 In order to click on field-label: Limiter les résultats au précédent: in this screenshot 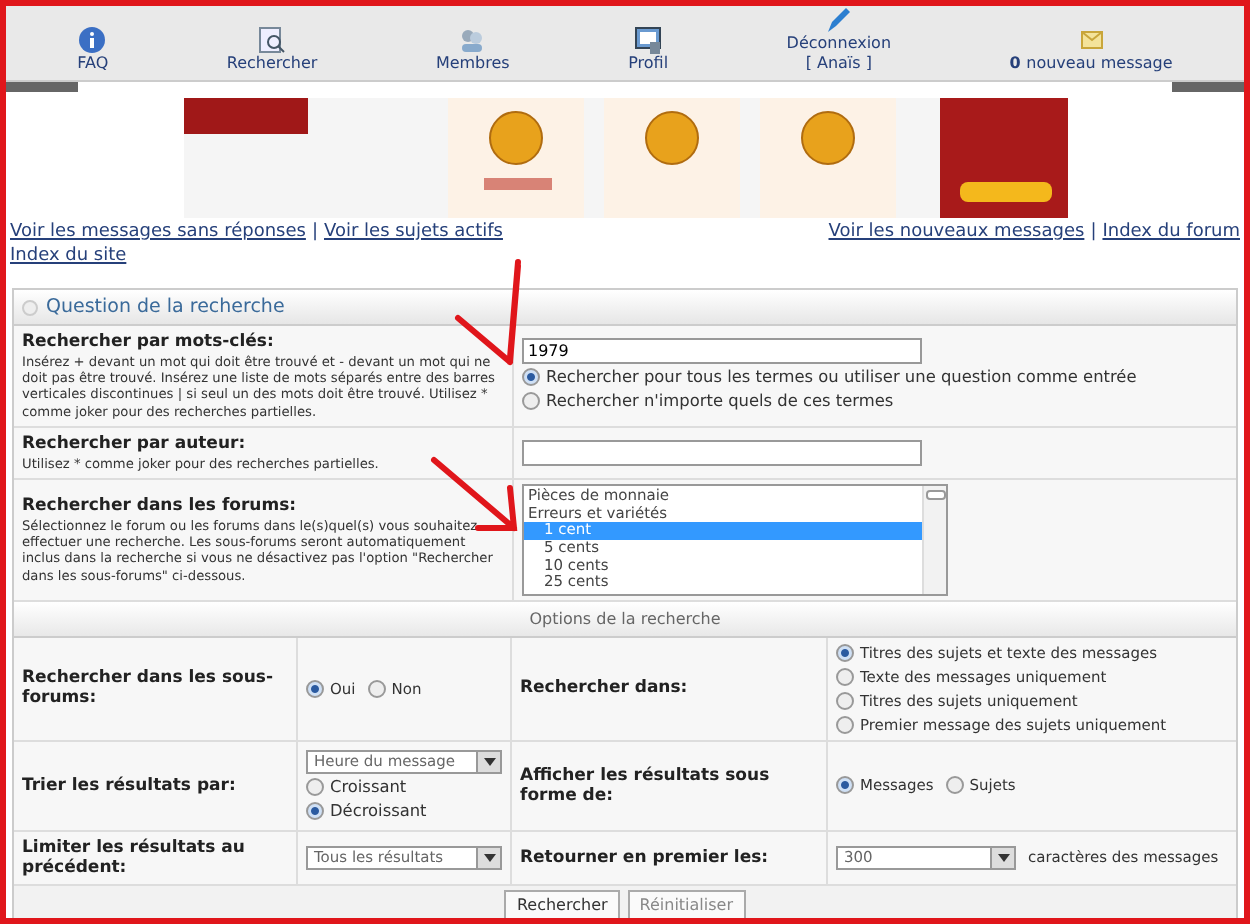, I will do `click(134, 857)`.